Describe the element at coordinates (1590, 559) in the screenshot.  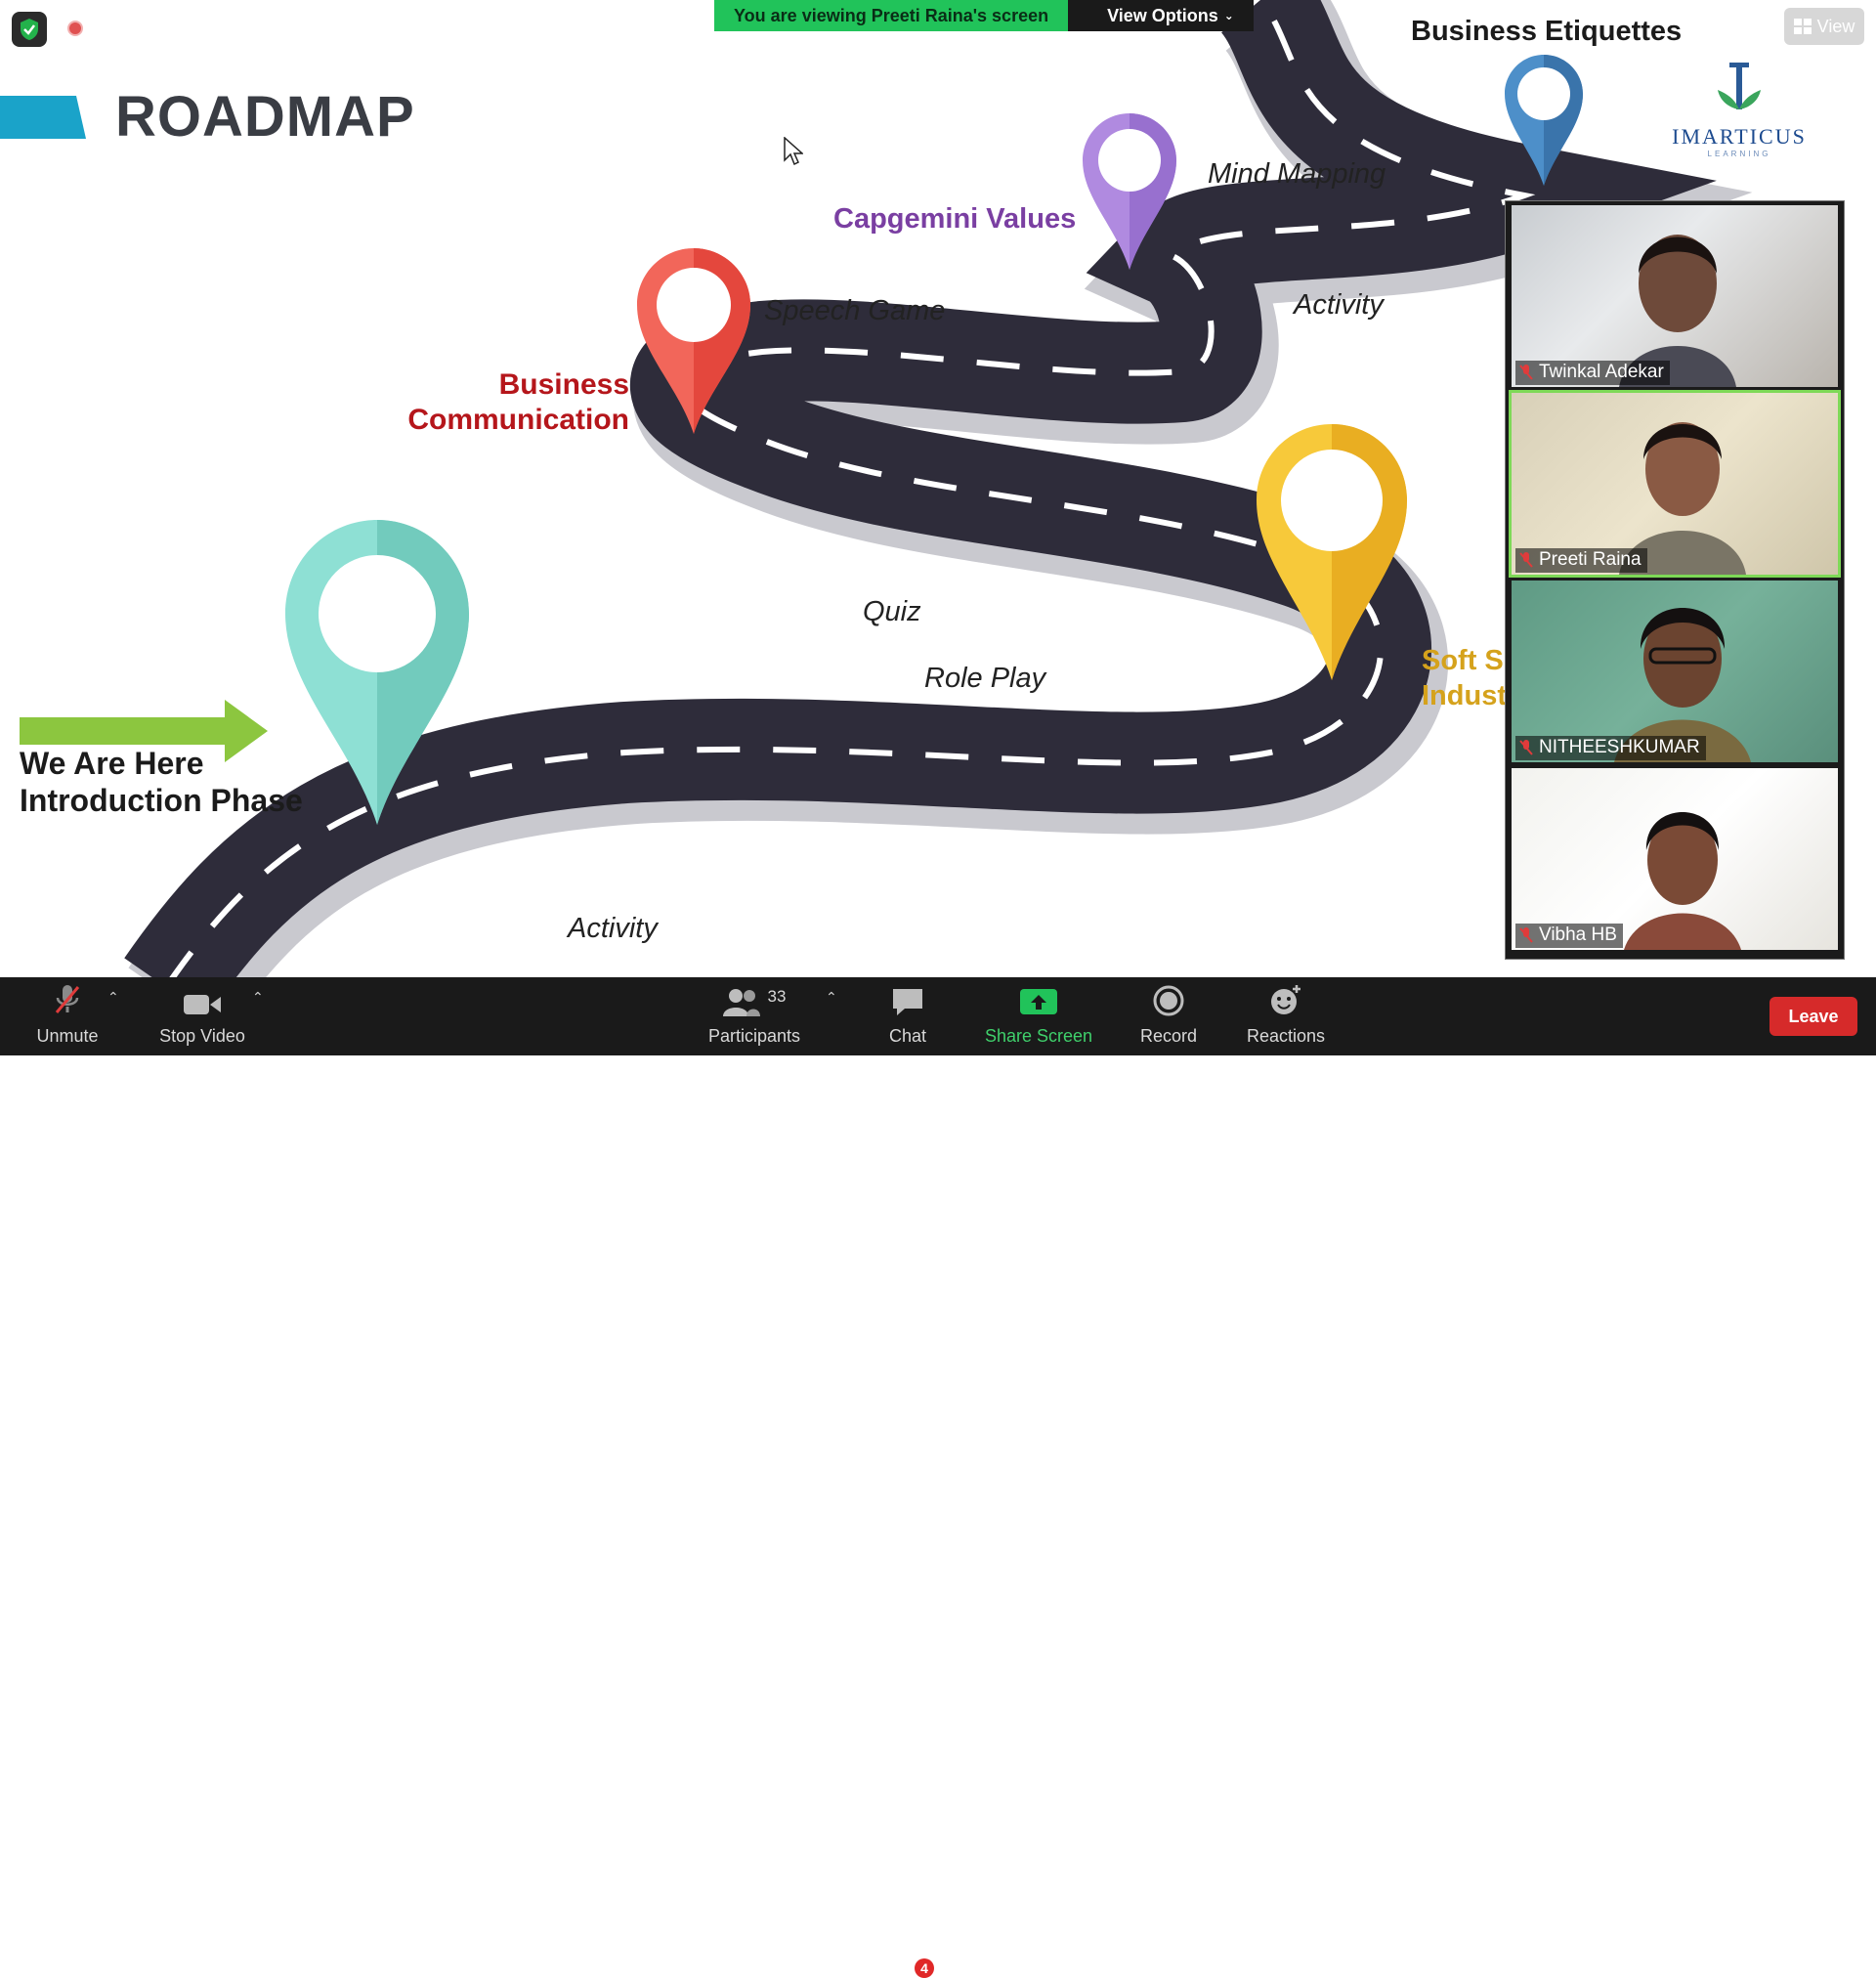
I see `participant-name: Preeti Raina` at that location.